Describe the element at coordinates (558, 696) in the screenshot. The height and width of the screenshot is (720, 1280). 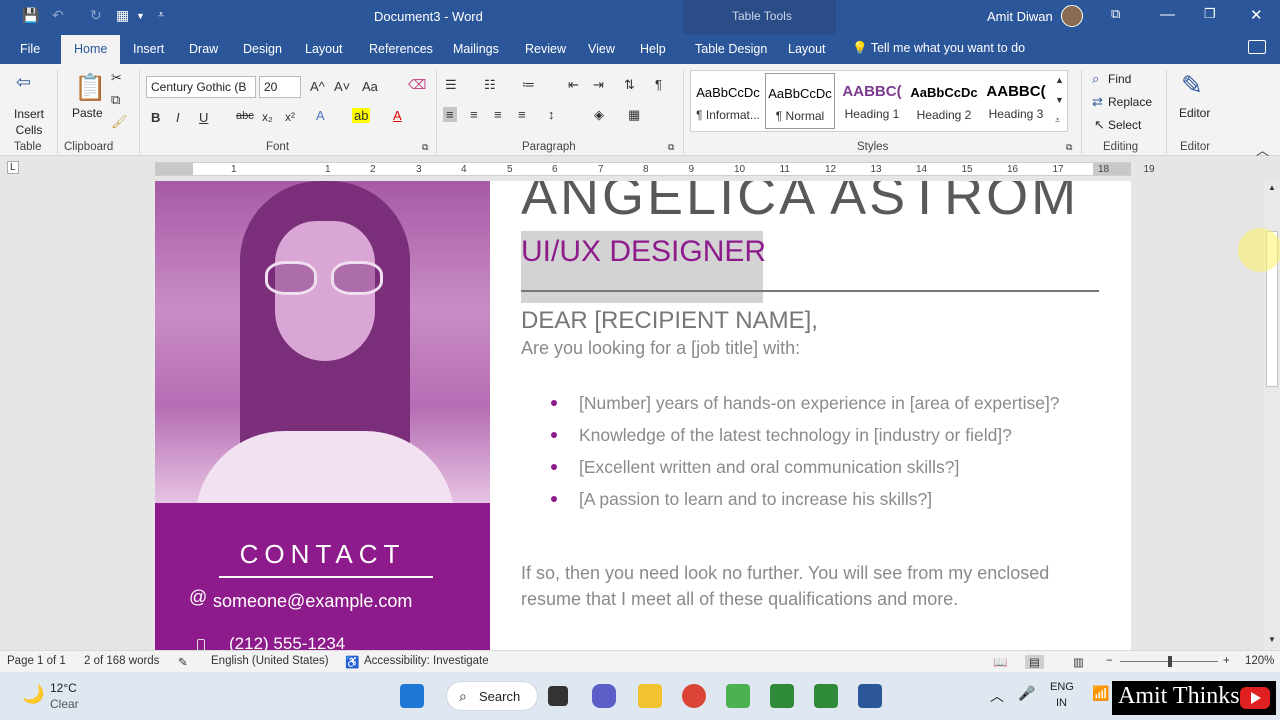
I see `task-view-icon` at that location.